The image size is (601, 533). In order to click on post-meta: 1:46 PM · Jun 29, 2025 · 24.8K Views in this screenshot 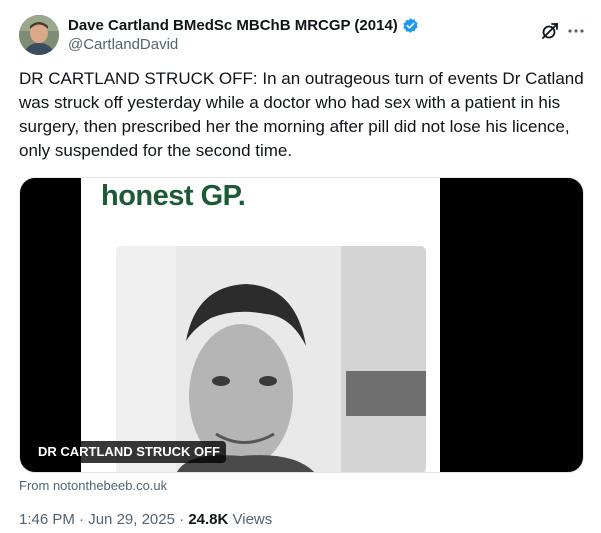, I will do `click(145, 519)`.